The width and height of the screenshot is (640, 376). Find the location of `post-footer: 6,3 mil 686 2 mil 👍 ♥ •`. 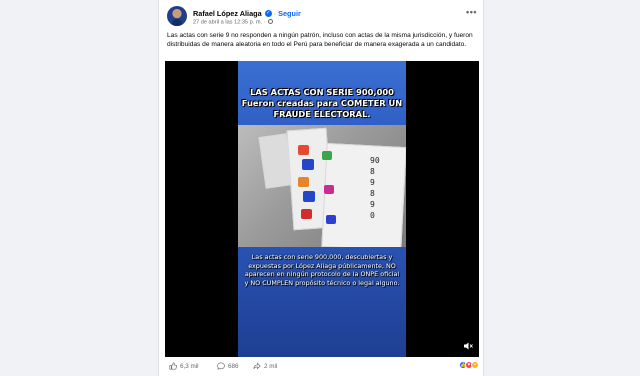

post-footer: 6,3 mil 686 2 mil 👍 ♥ • is located at coordinates (323, 367).